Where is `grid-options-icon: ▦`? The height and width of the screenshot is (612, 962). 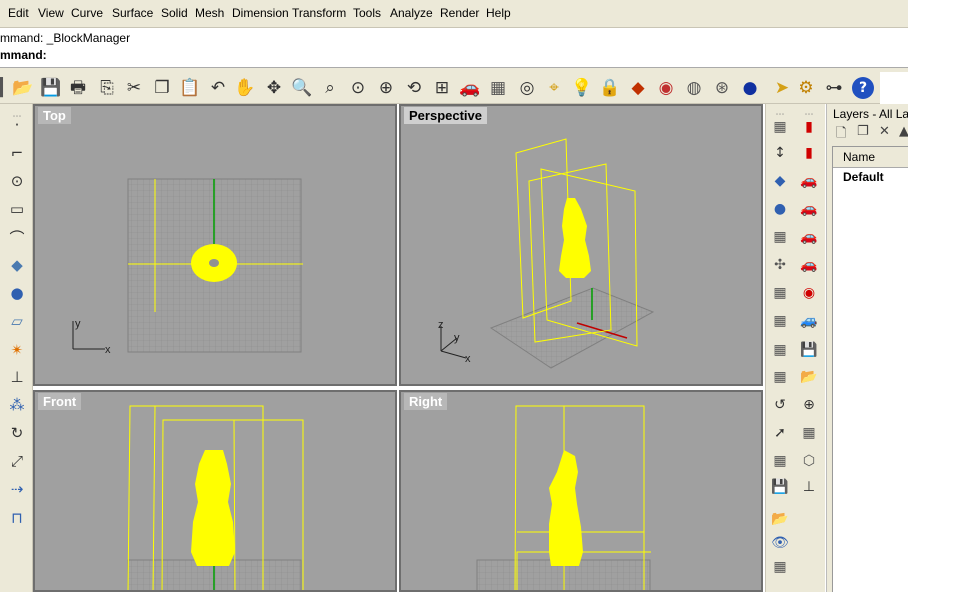 grid-options-icon: ▦ is located at coordinates (498, 88).